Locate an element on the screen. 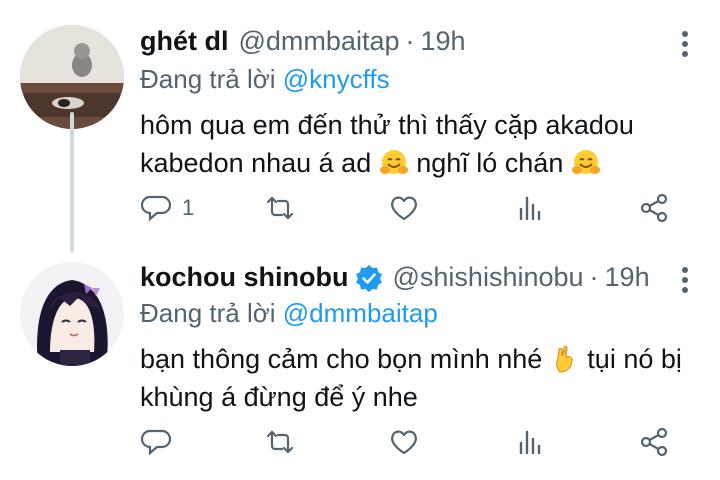  display-name: ghét dl is located at coordinates (184, 41).